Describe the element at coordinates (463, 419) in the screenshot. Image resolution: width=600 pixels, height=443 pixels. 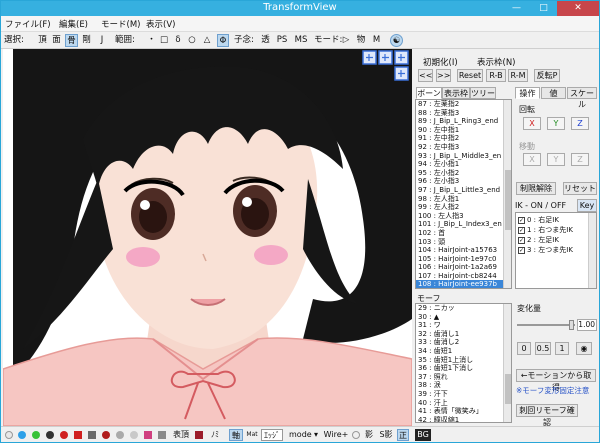
I see `morph-list-item: 42 : 瞳収縮1` at that location.